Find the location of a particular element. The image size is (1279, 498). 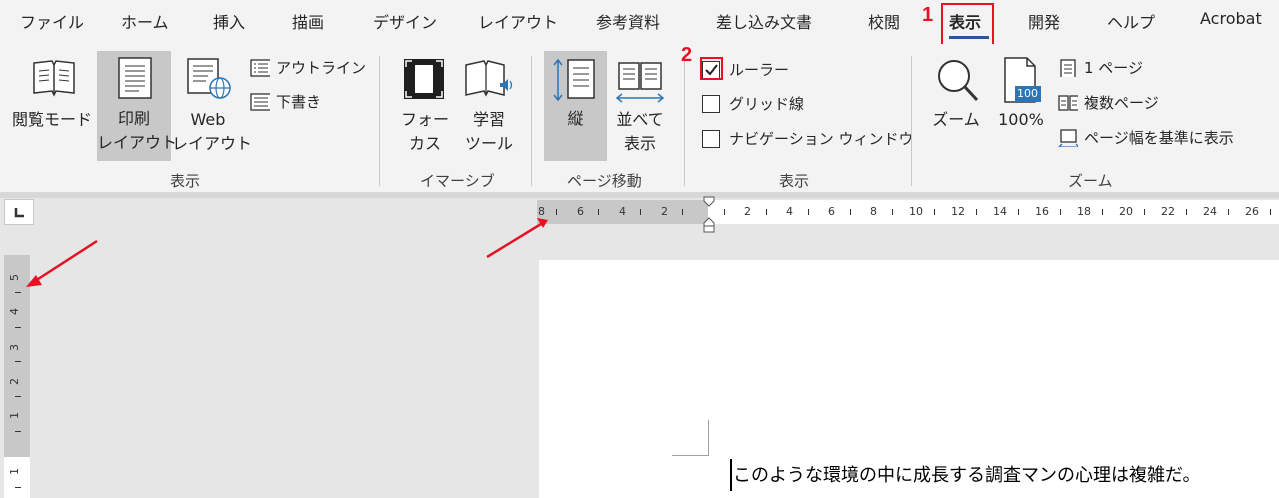

arrow-to-vertical-ruler is located at coordinates (62, 263).